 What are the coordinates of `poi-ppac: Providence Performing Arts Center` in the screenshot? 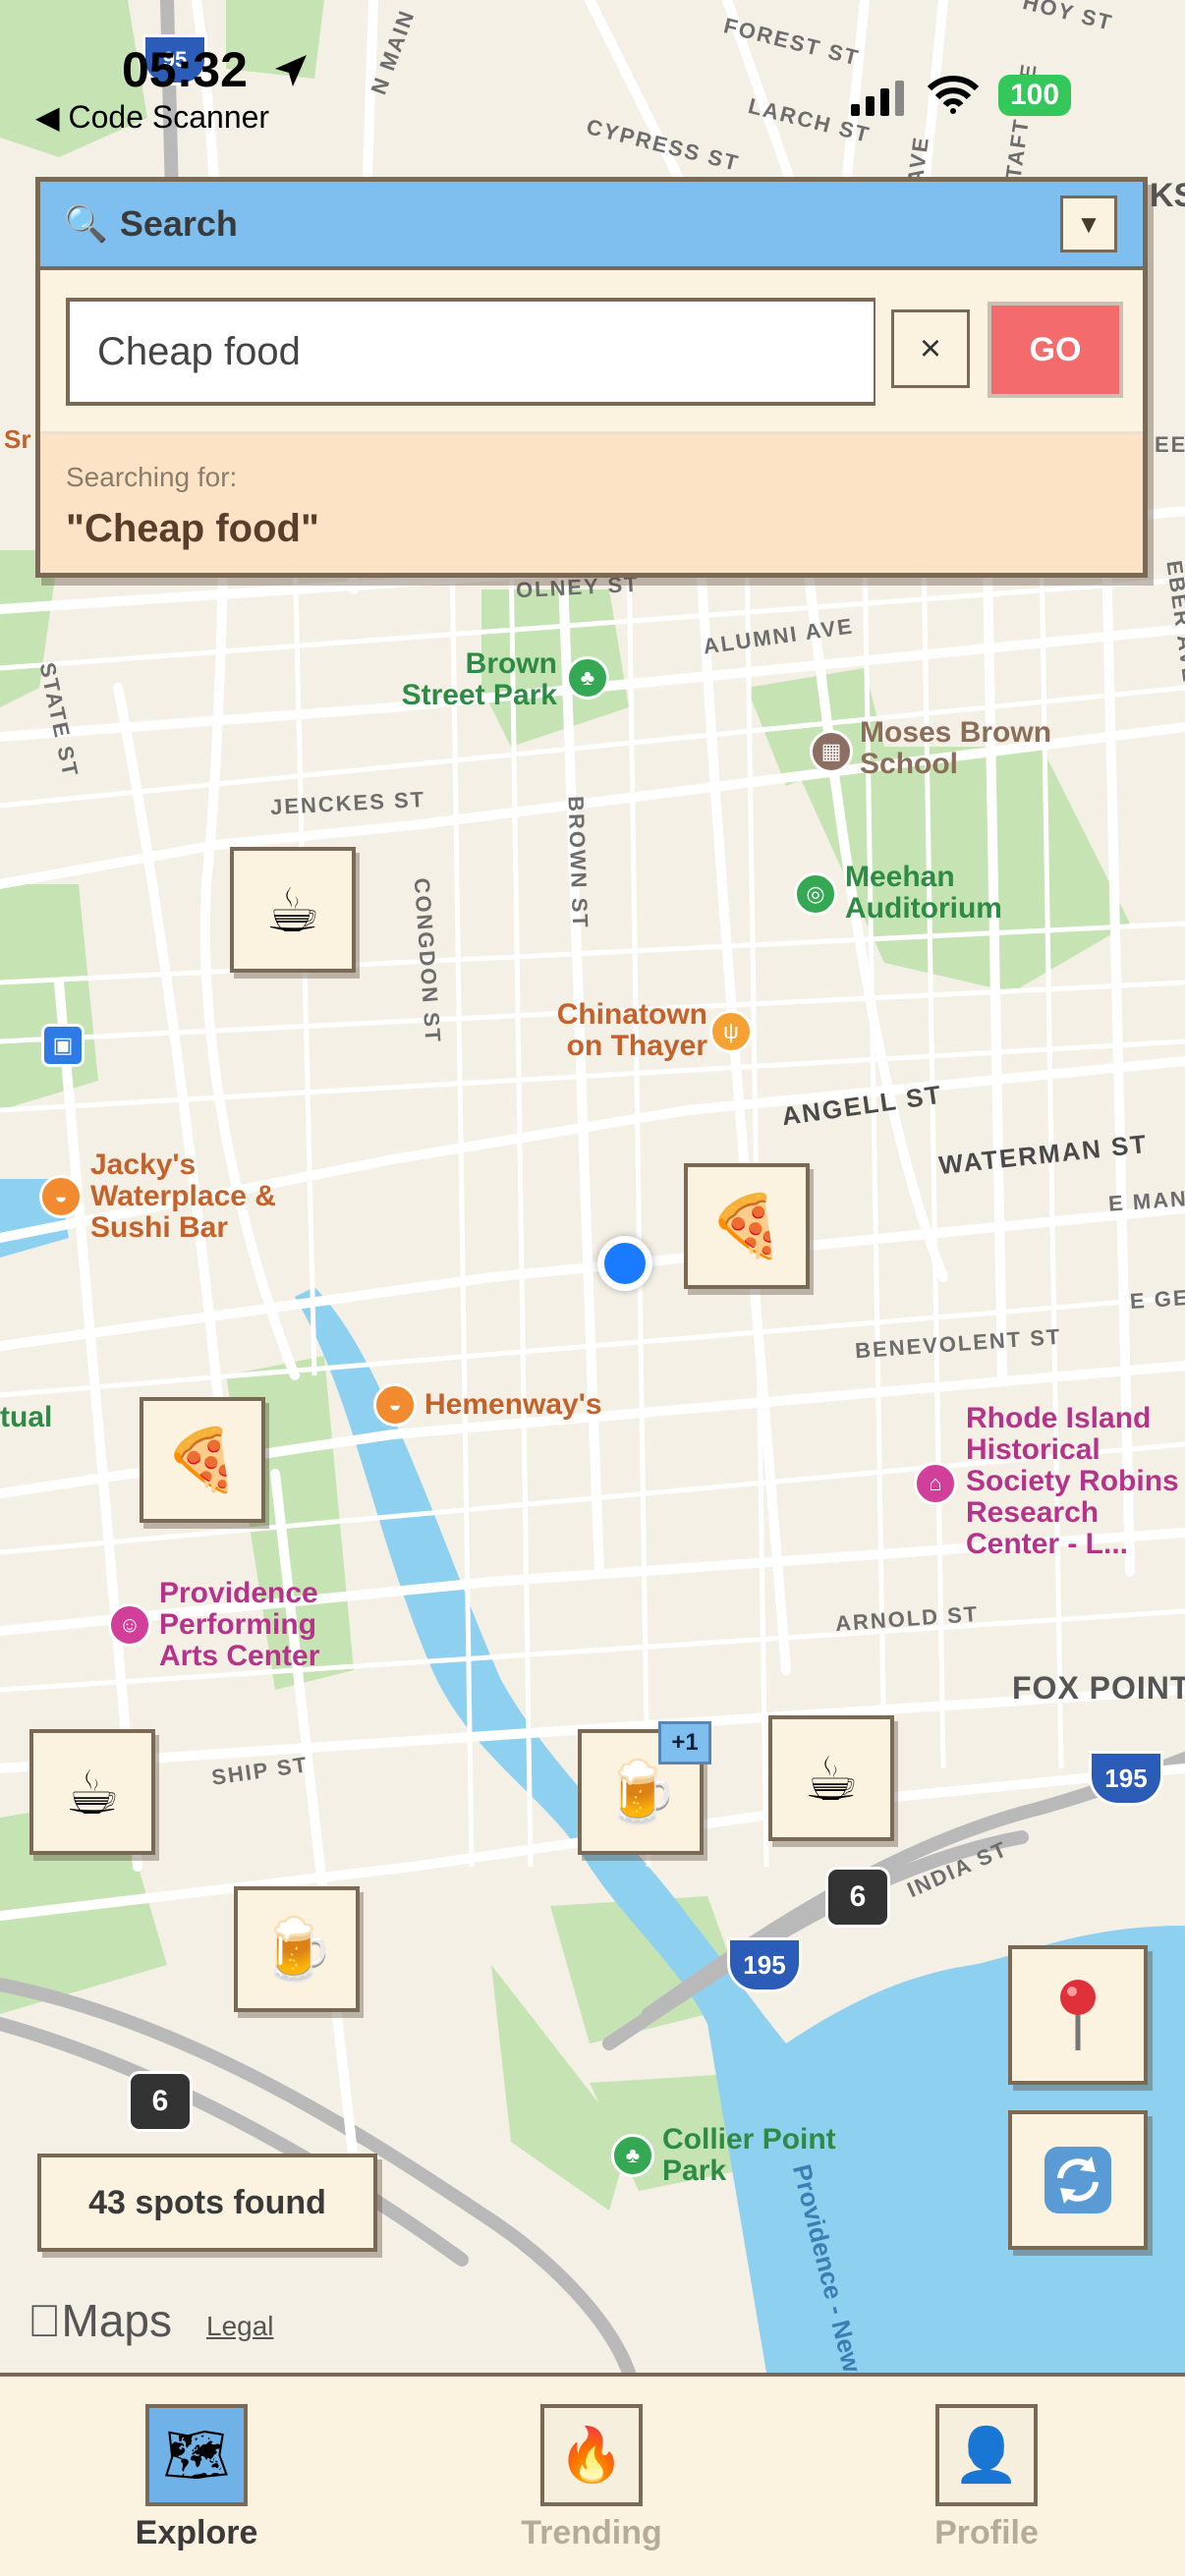 It's located at (257, 1625).